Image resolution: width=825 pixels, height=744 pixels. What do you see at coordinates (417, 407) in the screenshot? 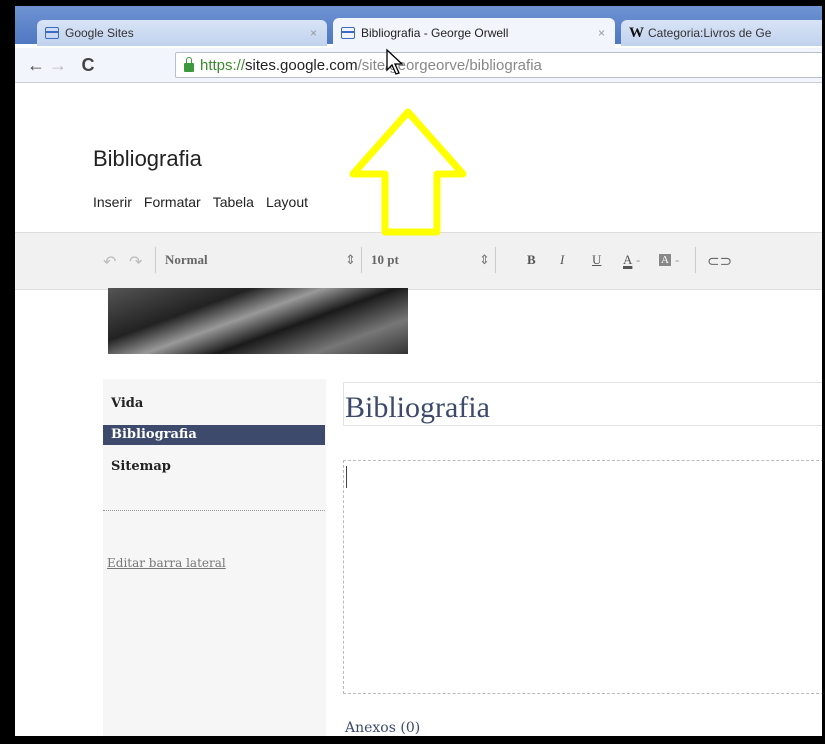
I see `page-title: Bibliografia` at bounding box center [417, 407].